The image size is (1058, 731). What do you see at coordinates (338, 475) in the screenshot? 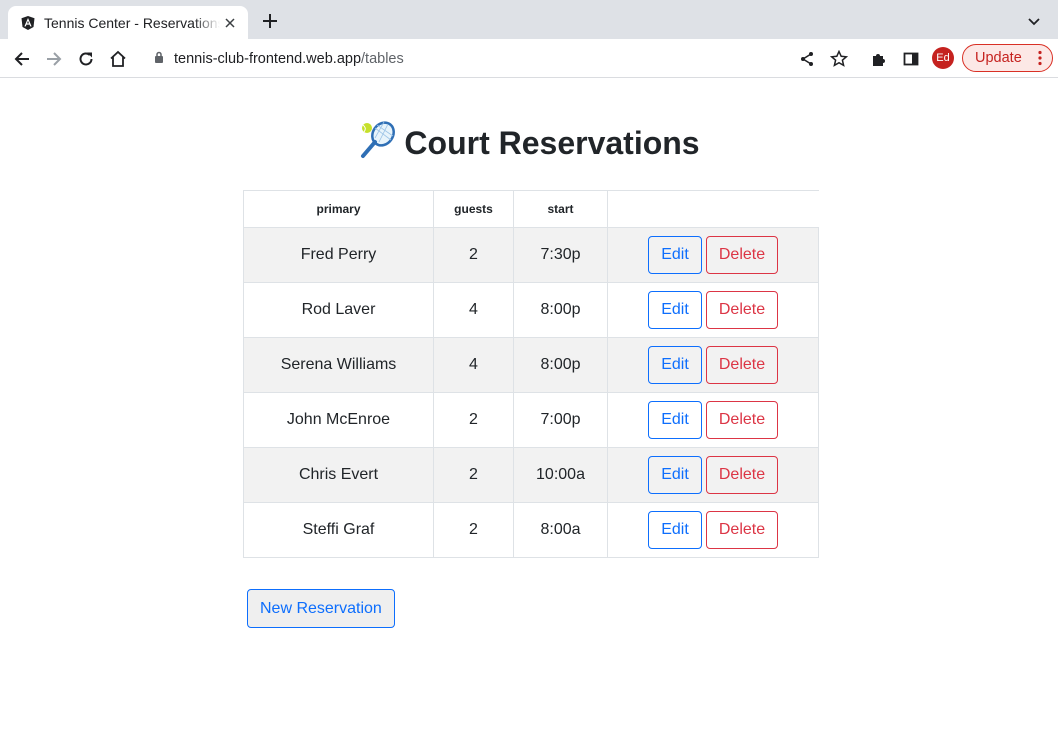
I see `cell-primary: Chris Evert` at bounding box center [338, 475].